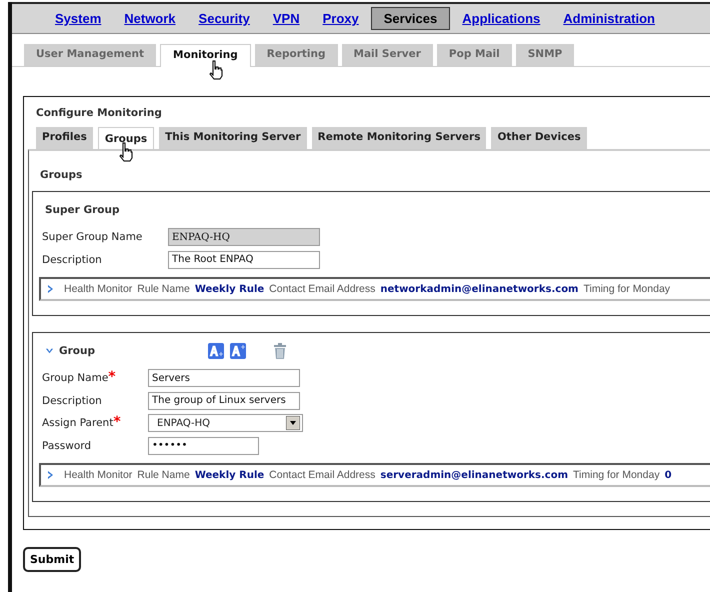  Describe the element at coordinates (224, 378) in the screenshot. I see `input-field: Servers` at that location.